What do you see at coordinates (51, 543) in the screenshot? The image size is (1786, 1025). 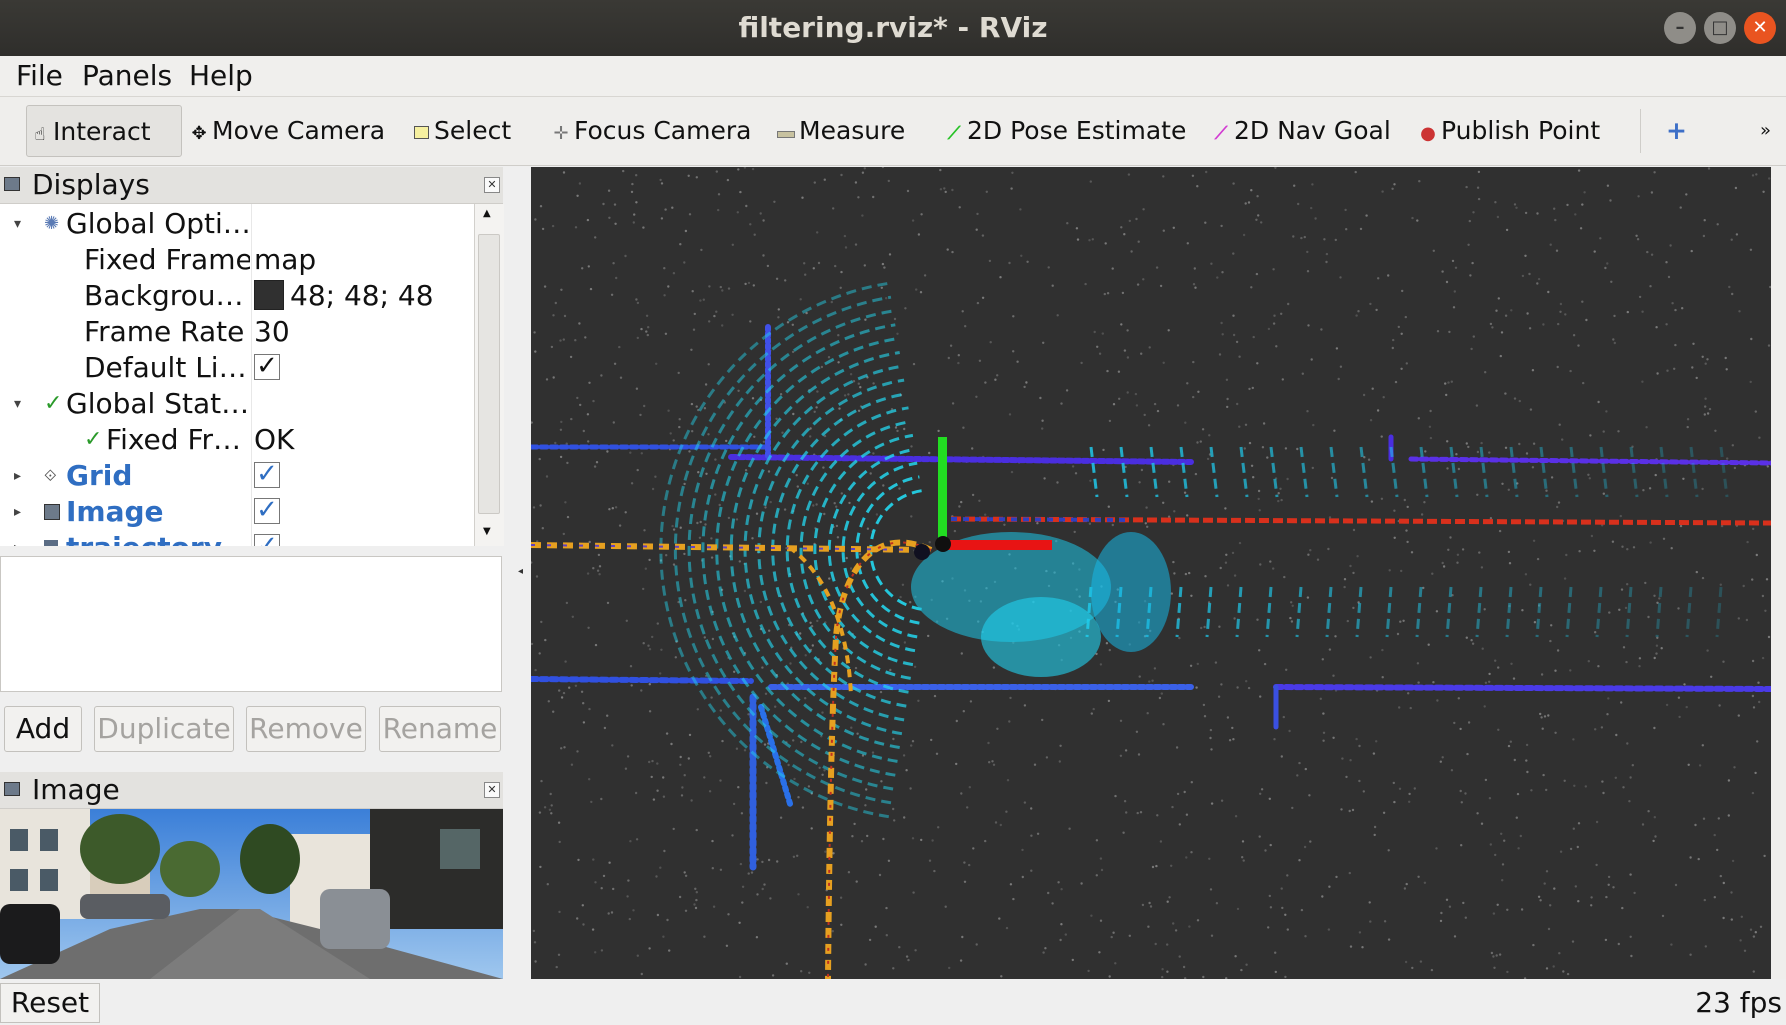 I see `folder-icon` at bounding box center [51, 543].